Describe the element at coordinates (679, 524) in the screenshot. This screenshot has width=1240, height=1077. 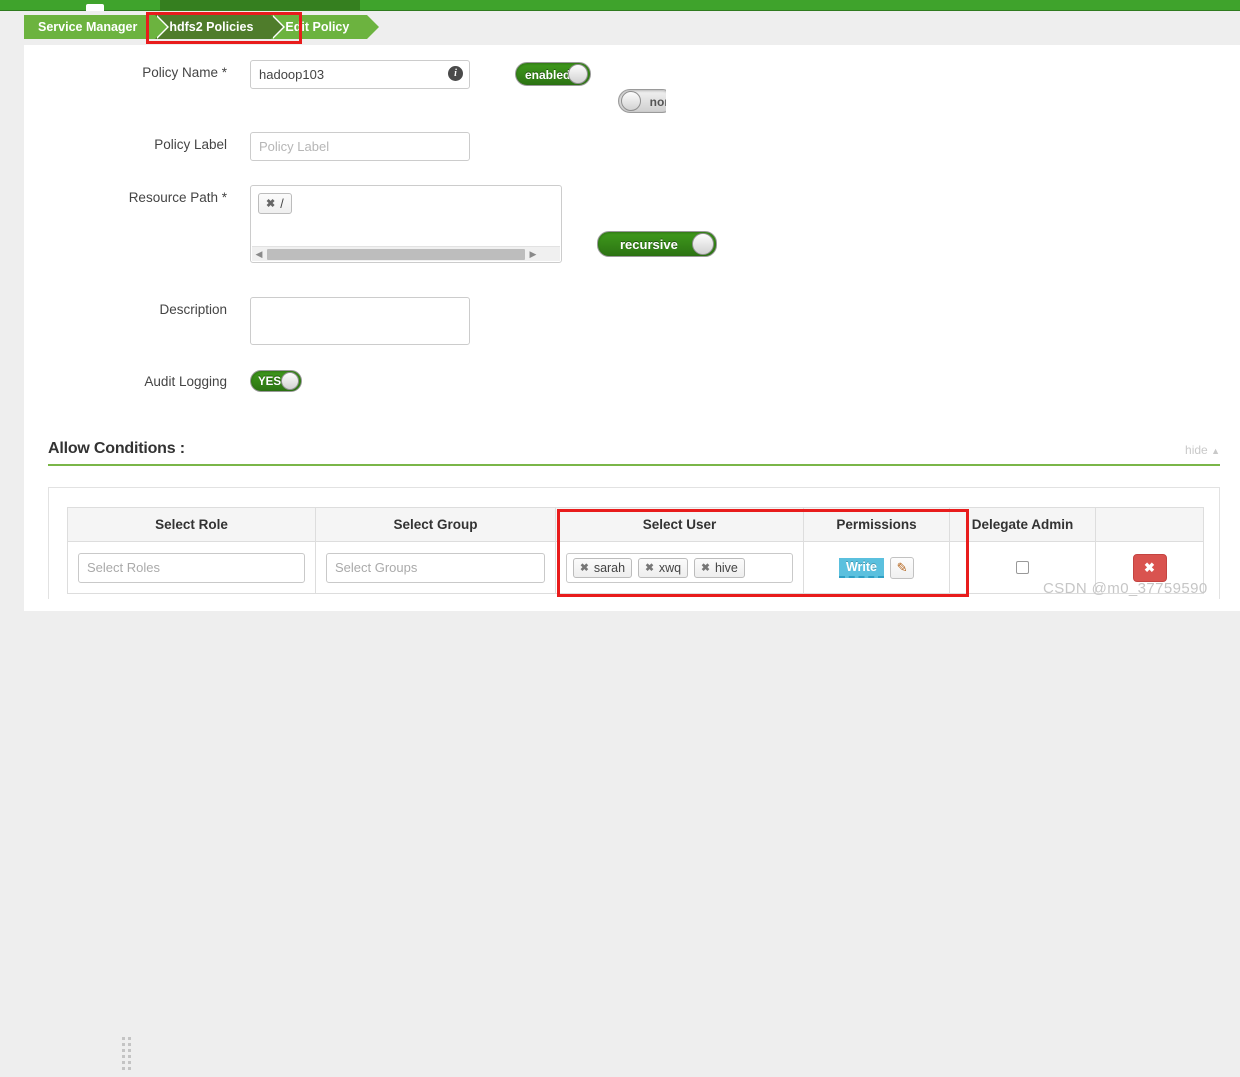
I see `column-header-select-user: Select User` at that location.